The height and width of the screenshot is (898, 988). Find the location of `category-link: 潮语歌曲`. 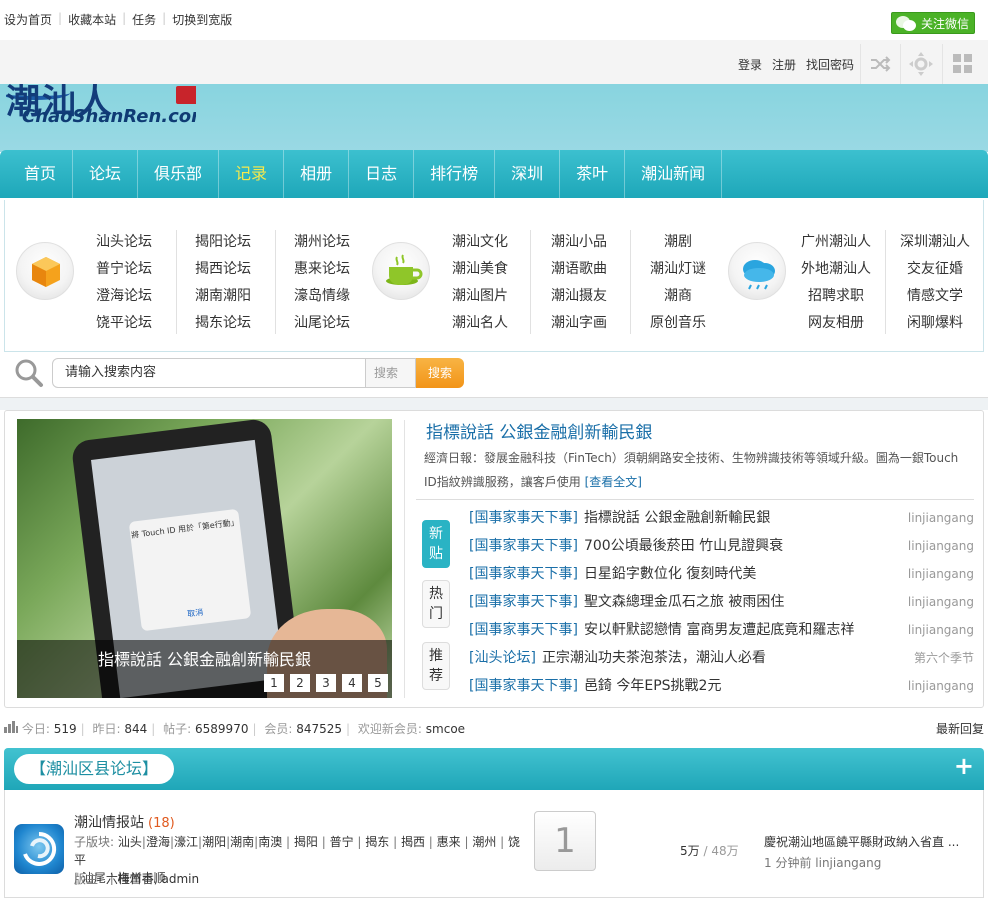

category-link: 潮语歌曲 is located at coordinates (579, 269).